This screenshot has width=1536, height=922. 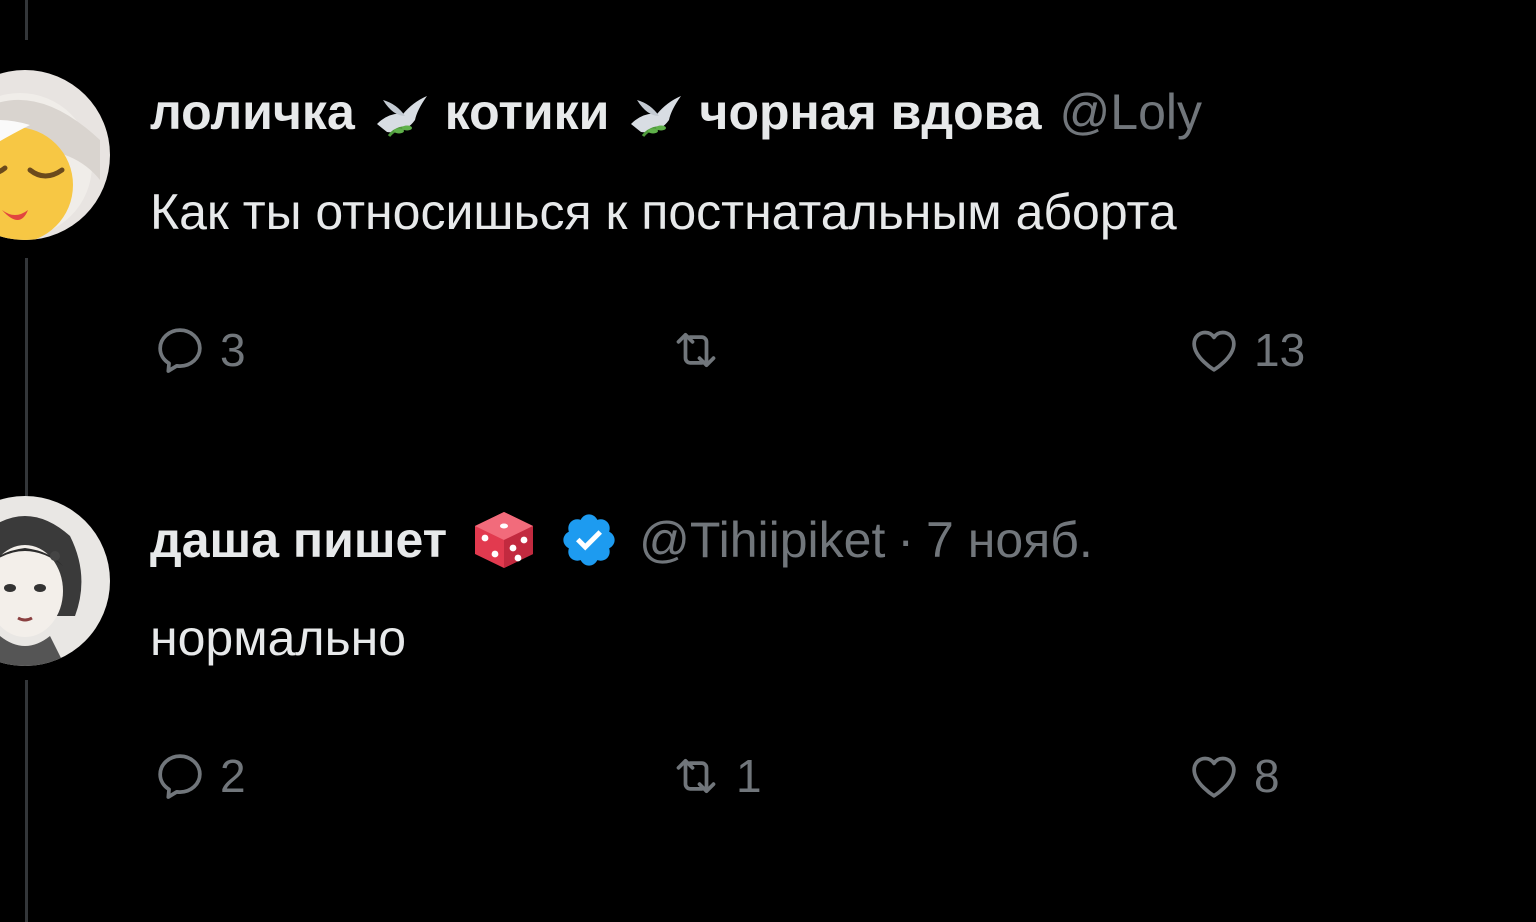 What do you see at coordinates (1280, 350) in the screenshot?
I see `like-count: 13` at bounding box center [1280, 350].